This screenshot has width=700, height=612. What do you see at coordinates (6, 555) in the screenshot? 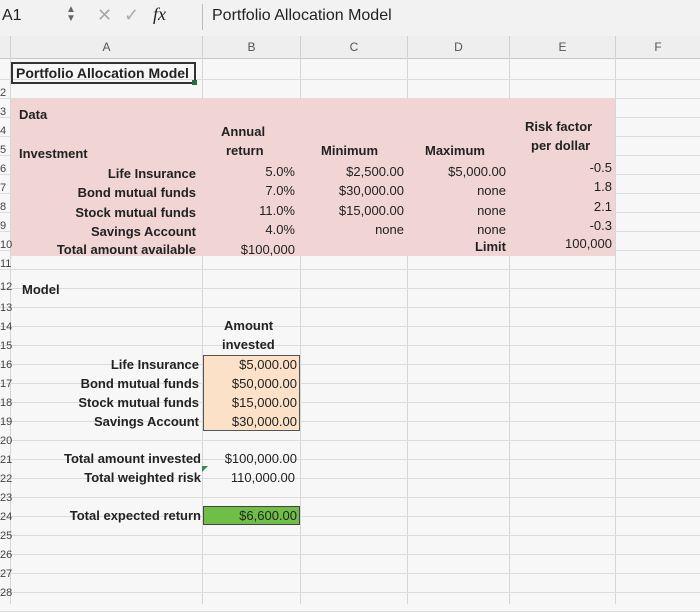
I see `row-number: 26` at bounding box center [6, 555].